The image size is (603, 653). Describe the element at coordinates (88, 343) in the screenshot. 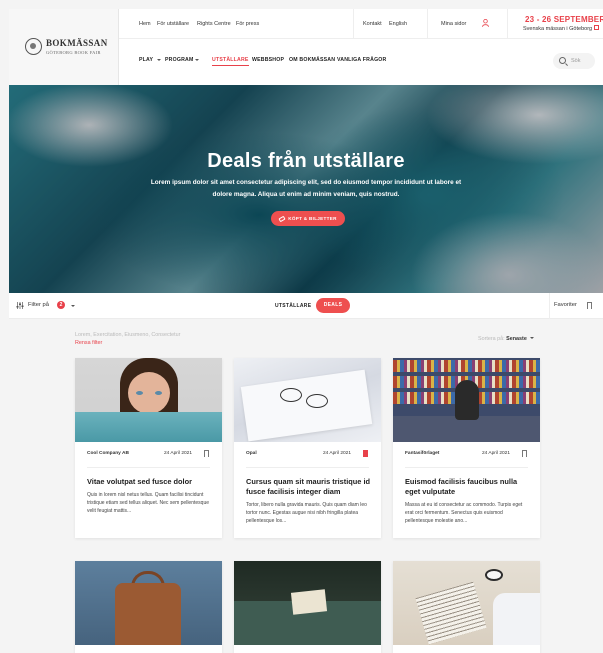

I see `clear-filter-link: Rensa filter` at that location.